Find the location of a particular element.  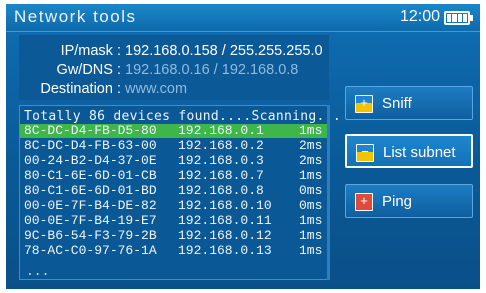

page-title: Network tools is located at coordinates (75, 16).